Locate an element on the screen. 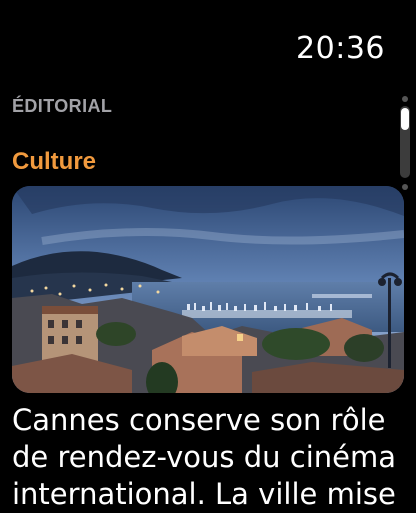  scroll-indicator is located at coordinates (405, 145).